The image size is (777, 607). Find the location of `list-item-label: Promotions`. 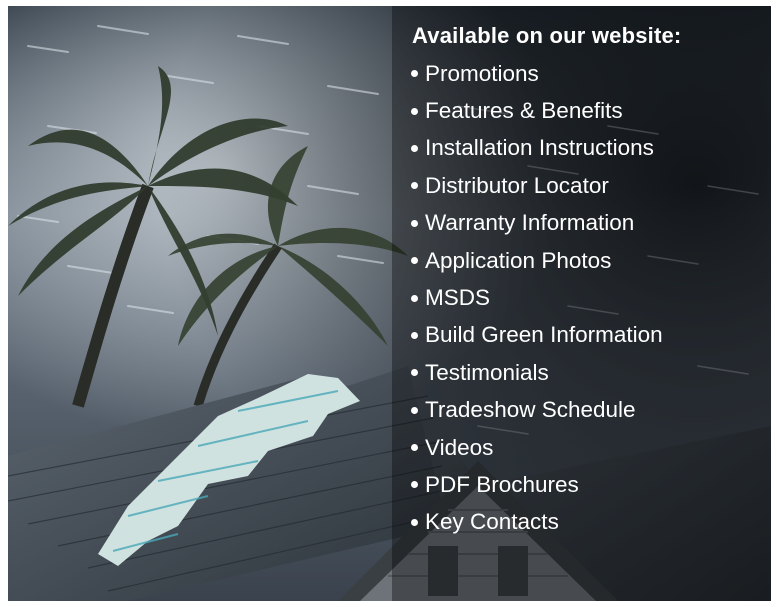

list-item-label: Promotions is located at coordinates (482, 73).